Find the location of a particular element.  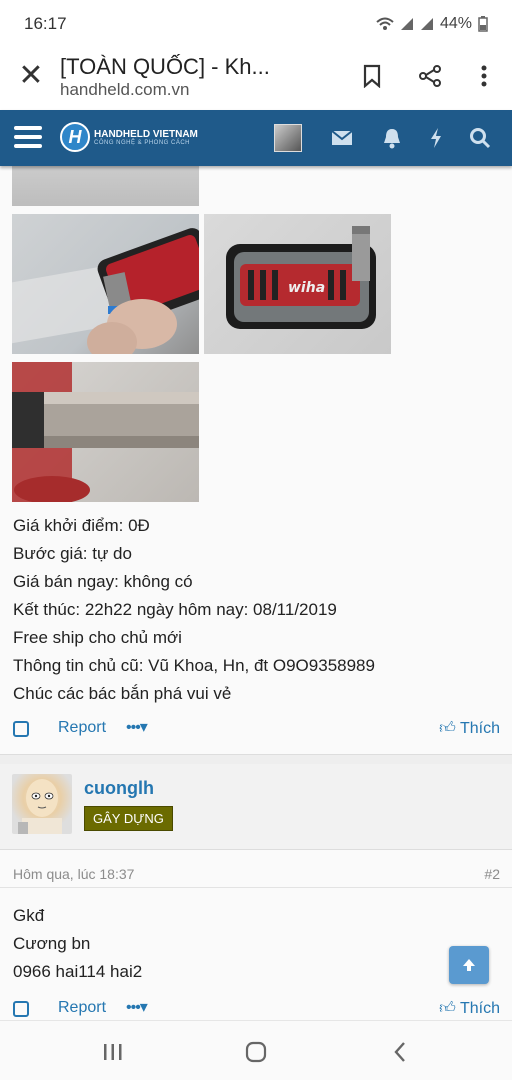

user-avatar-thumb is located at coordinates (288, 138).